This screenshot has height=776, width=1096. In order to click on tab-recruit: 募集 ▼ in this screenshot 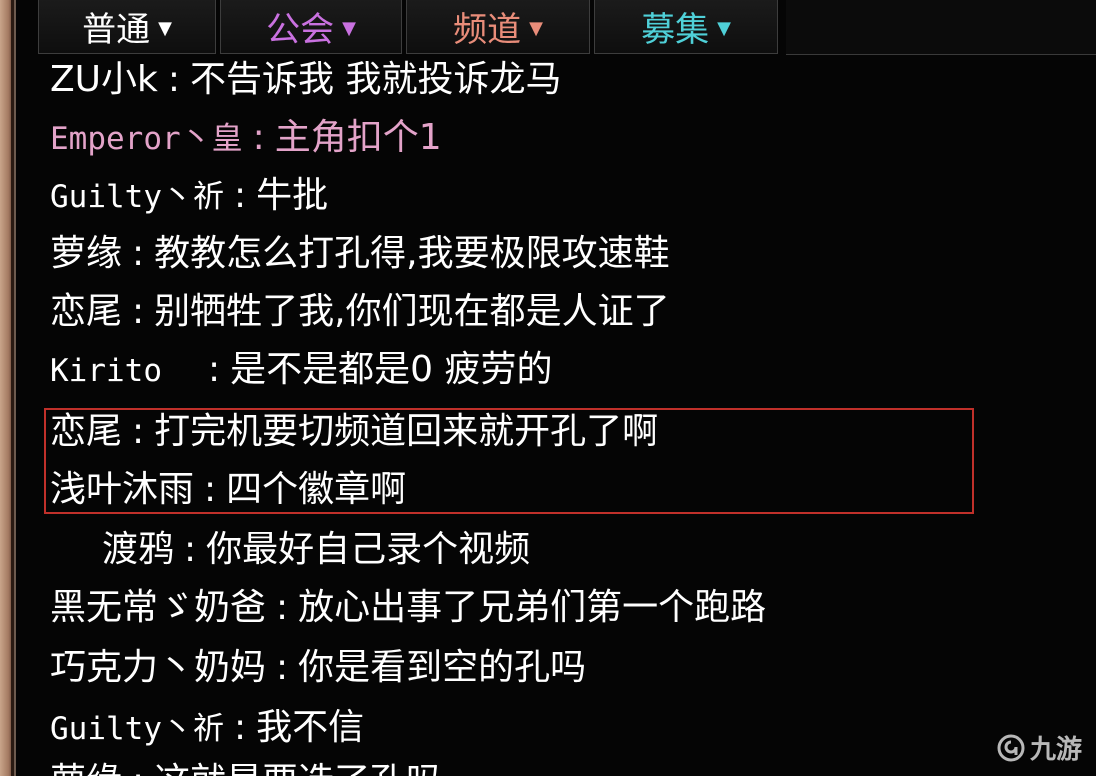, I will do `click(686, 27)`.